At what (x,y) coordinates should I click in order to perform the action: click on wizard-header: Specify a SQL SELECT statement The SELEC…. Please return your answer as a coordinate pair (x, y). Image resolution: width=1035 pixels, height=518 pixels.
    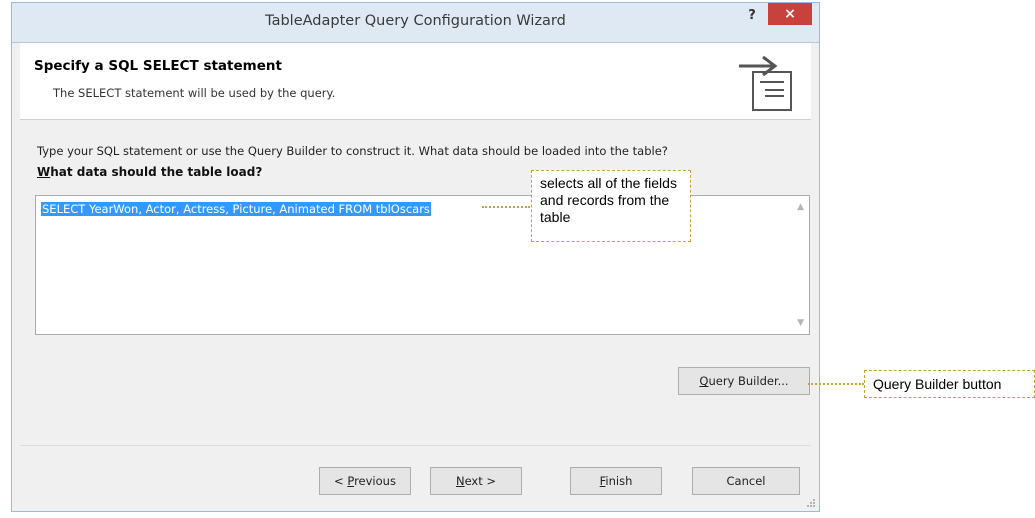
    Looking at the image, I should click on (415, 81).